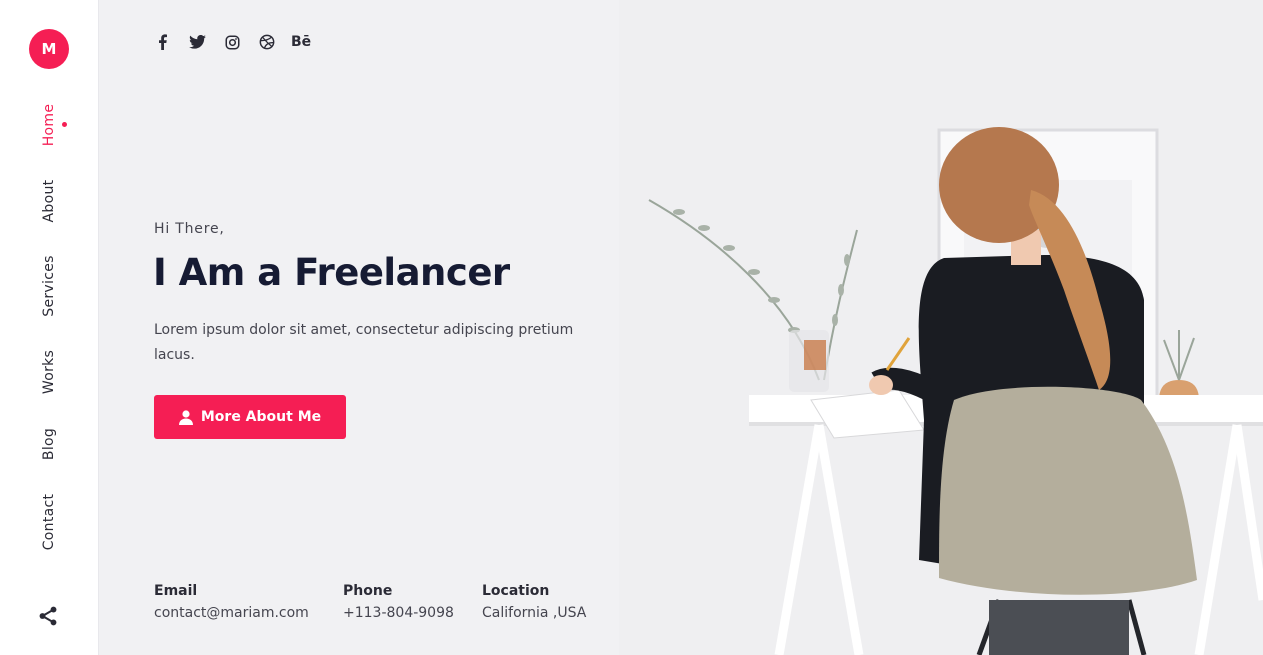  I want to click on instagram-icon, so click(232, 42).